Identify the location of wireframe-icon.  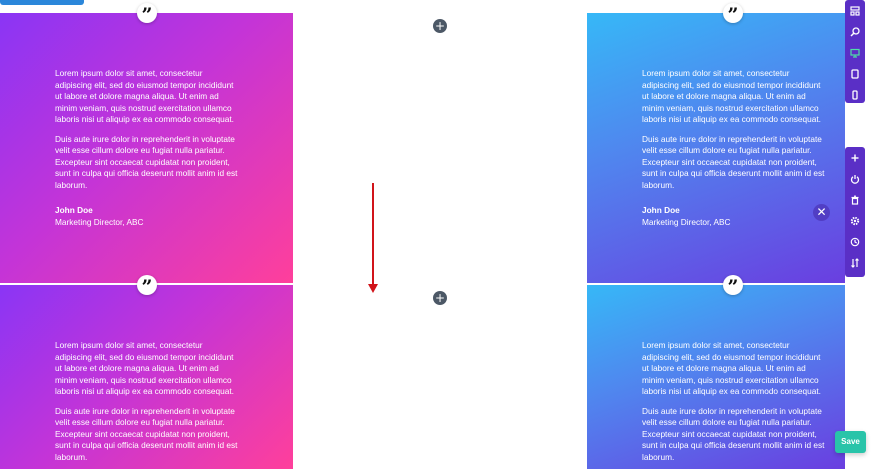
(855, 10).